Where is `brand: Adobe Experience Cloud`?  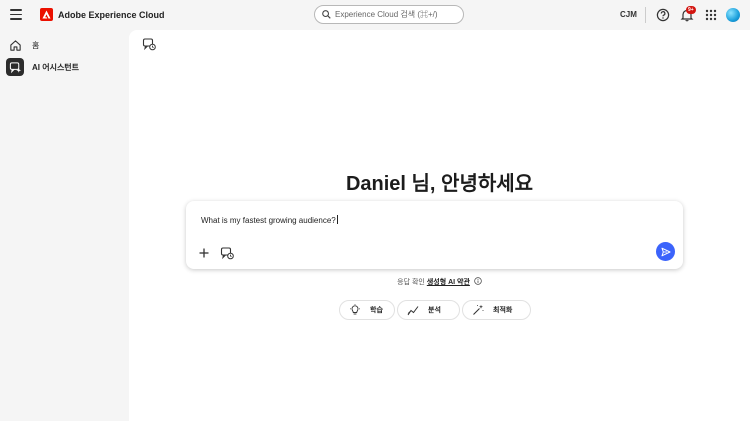
brand: Adobe Experience Cloud is located at coordinates (102, 14).